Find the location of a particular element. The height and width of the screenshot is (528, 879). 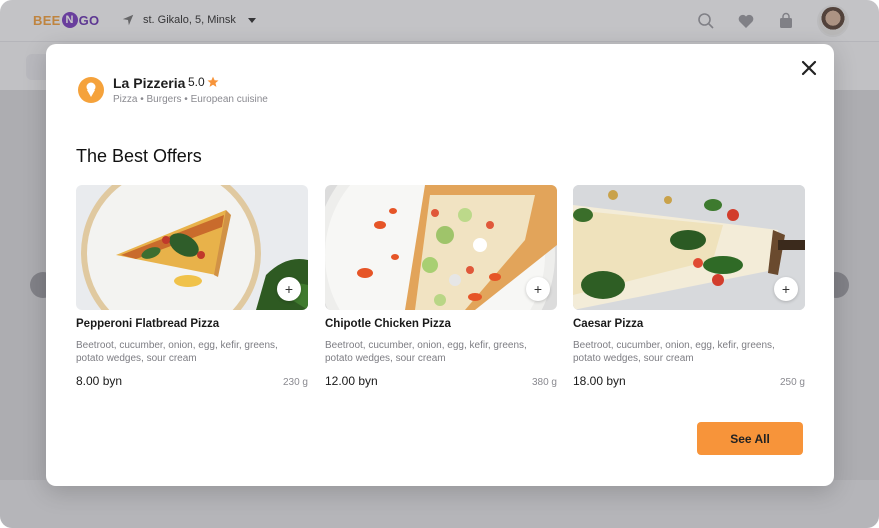

offer-title: Pepperoni Flatbread Pizza is located at coordinates (148, 324).